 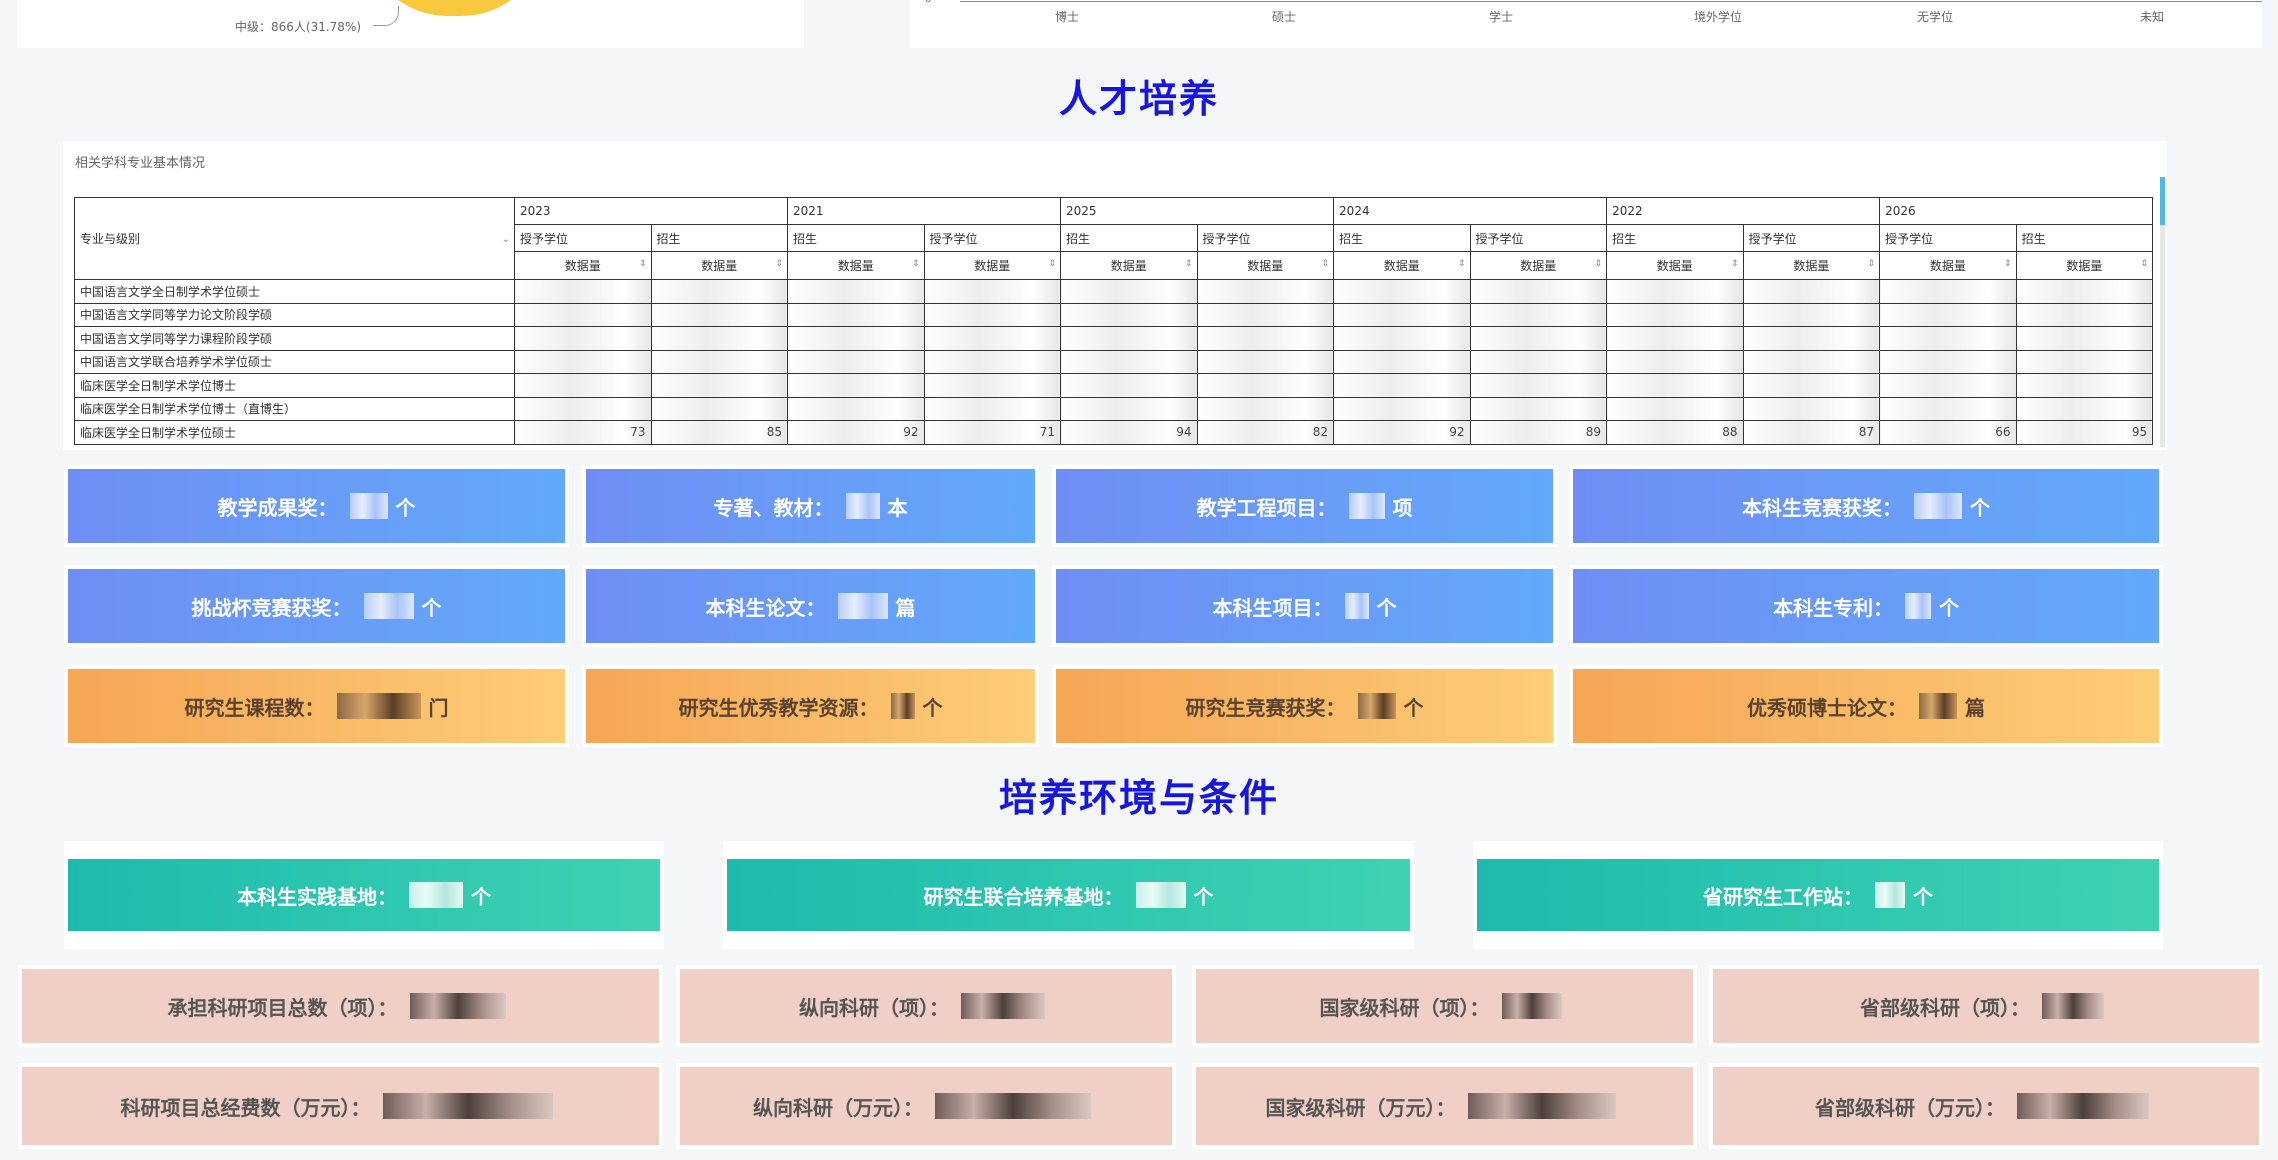 I want to click on card-provincial-research-funds: 省部级科研（万元）：, so click(x=1986, y=1106).